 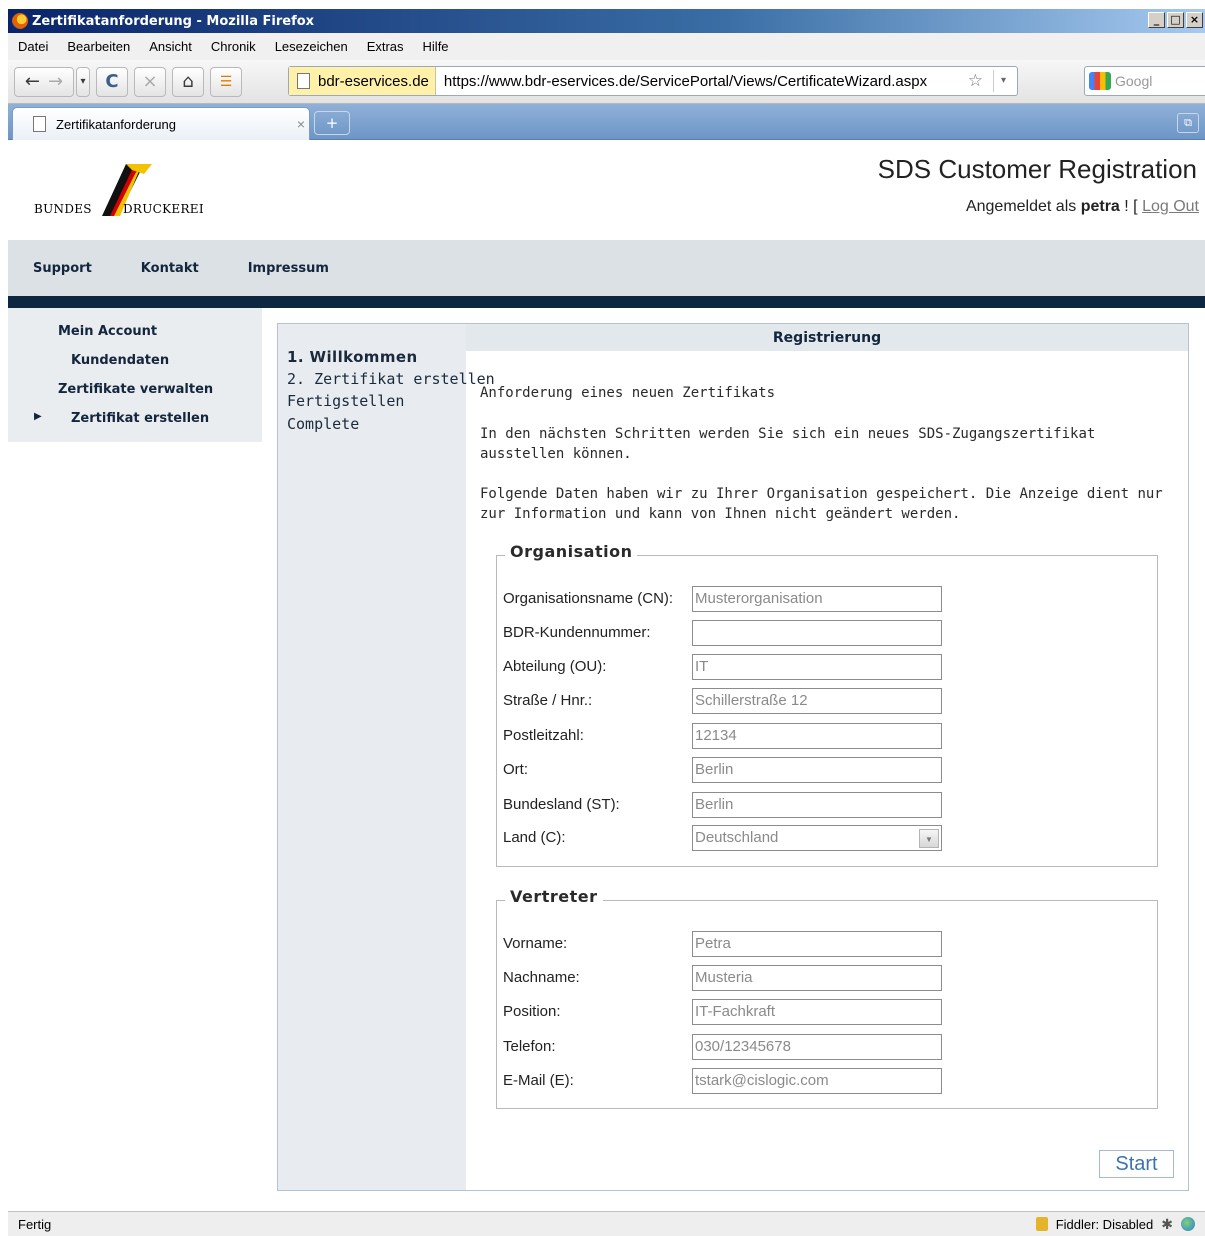 What do you see at coordinates (529, 1046) in the screenshot?
I see `label-telefon: Telefon:` at bounding box center [529, 1046].